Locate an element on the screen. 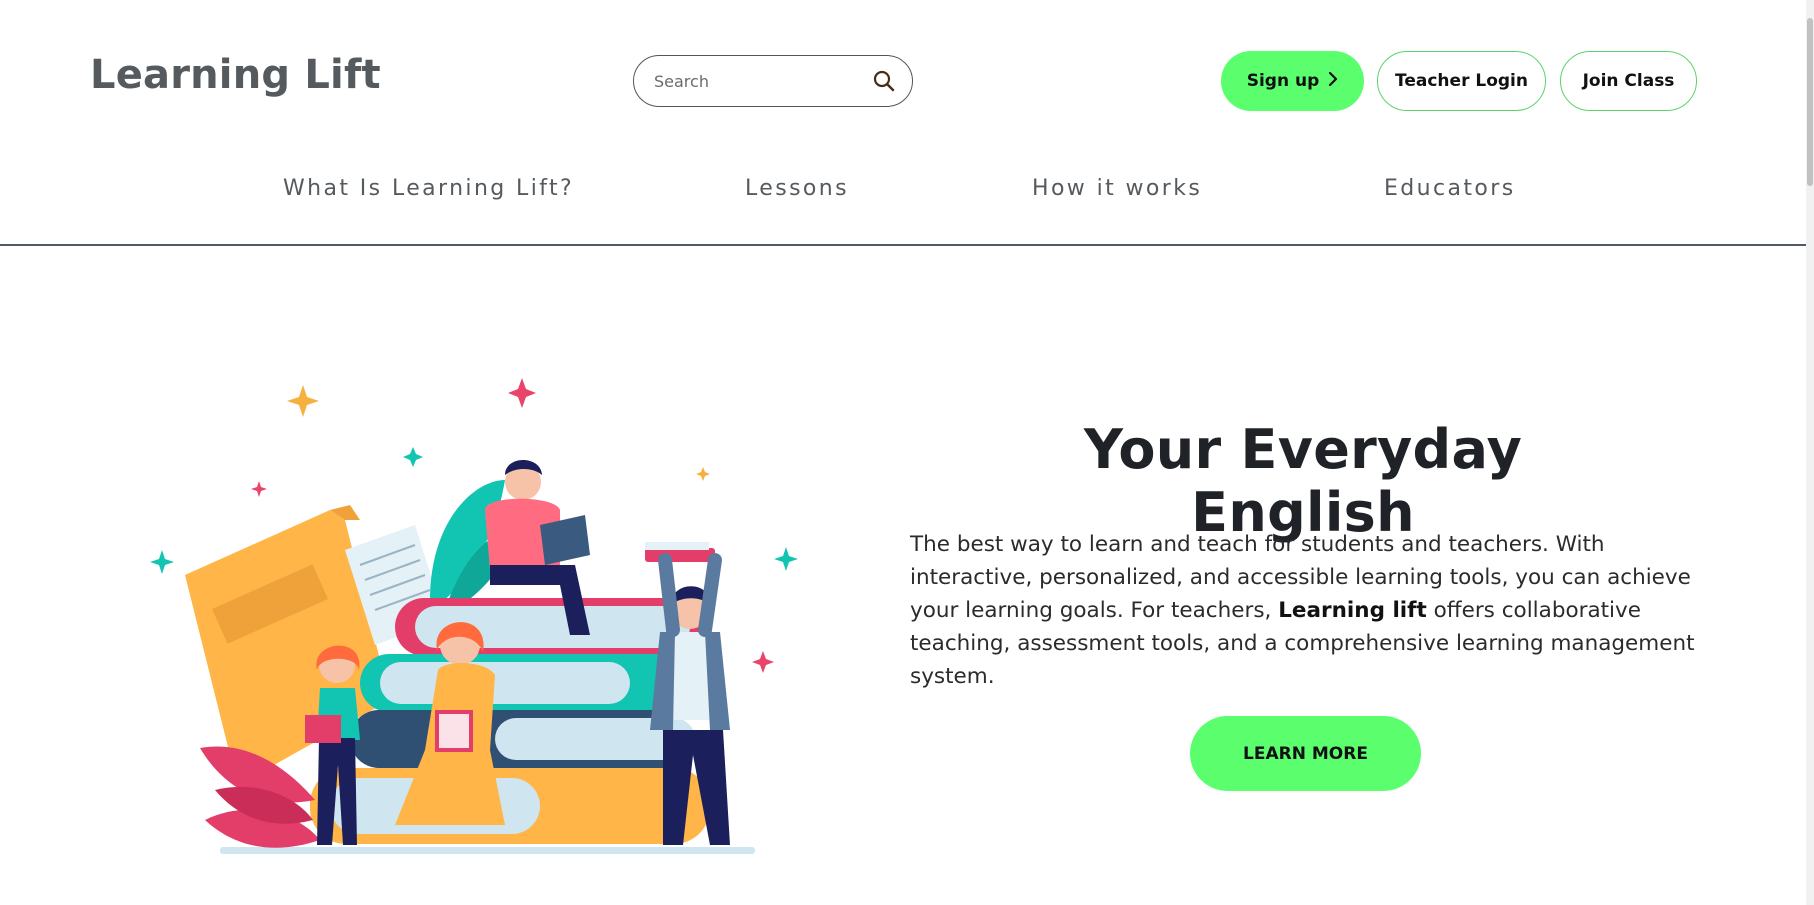  teacher-login-button: Teacher Login is located at coordinates (1461, 81).